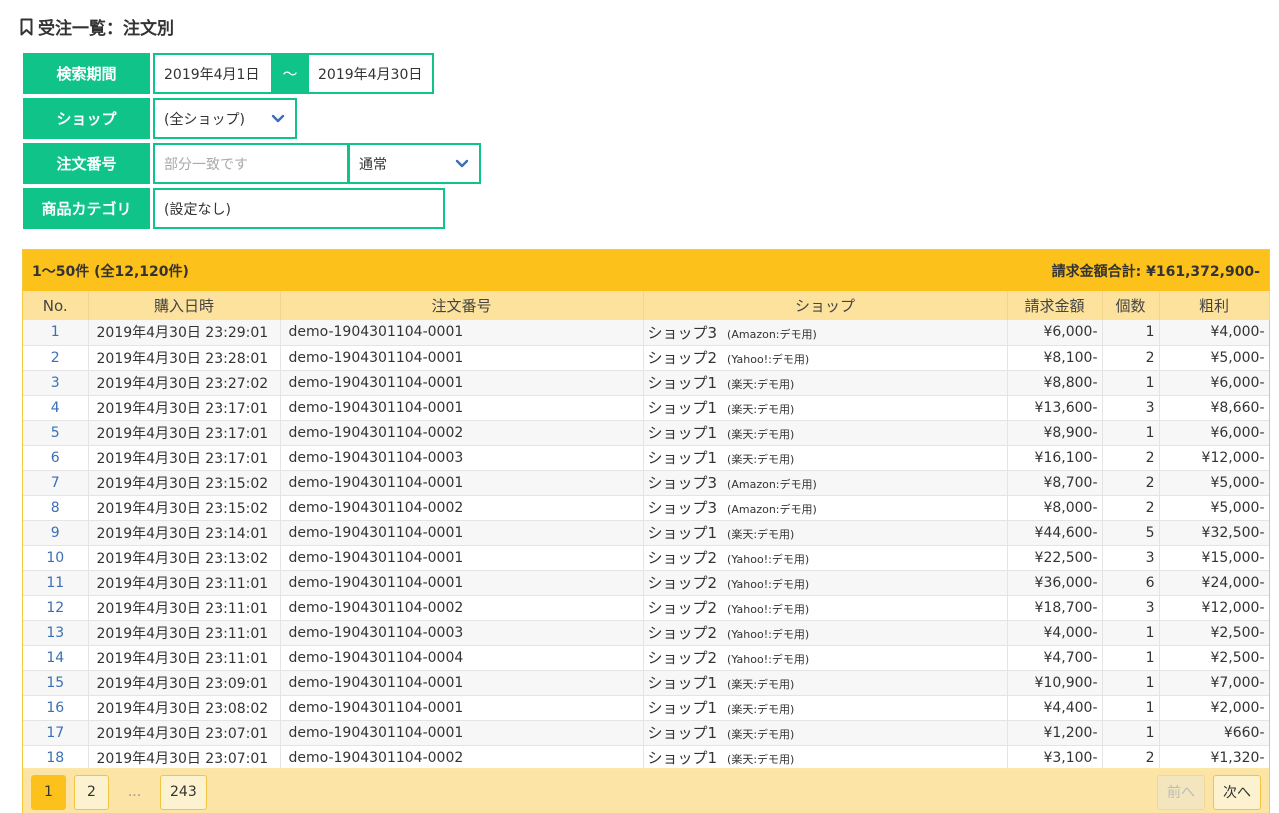 This screenshot has width=1279, height=813. Describe the element at coordinates (56, 583) in the screenshot. I see `row-number-link: 11` at that location.